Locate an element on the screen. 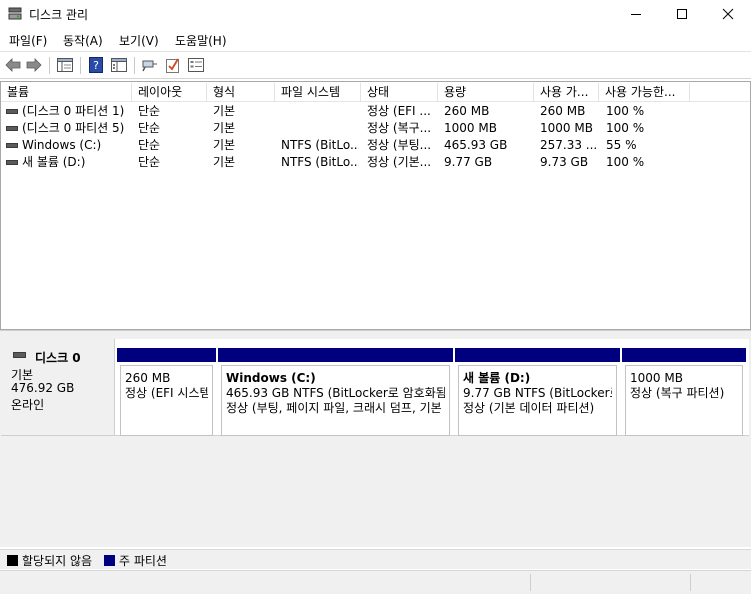 The width and height of the screenshot is (751, 594). partition-size: 9.77 GB NTFS (BitLocker로 암호화됨) is located at coordinates (537, 393).